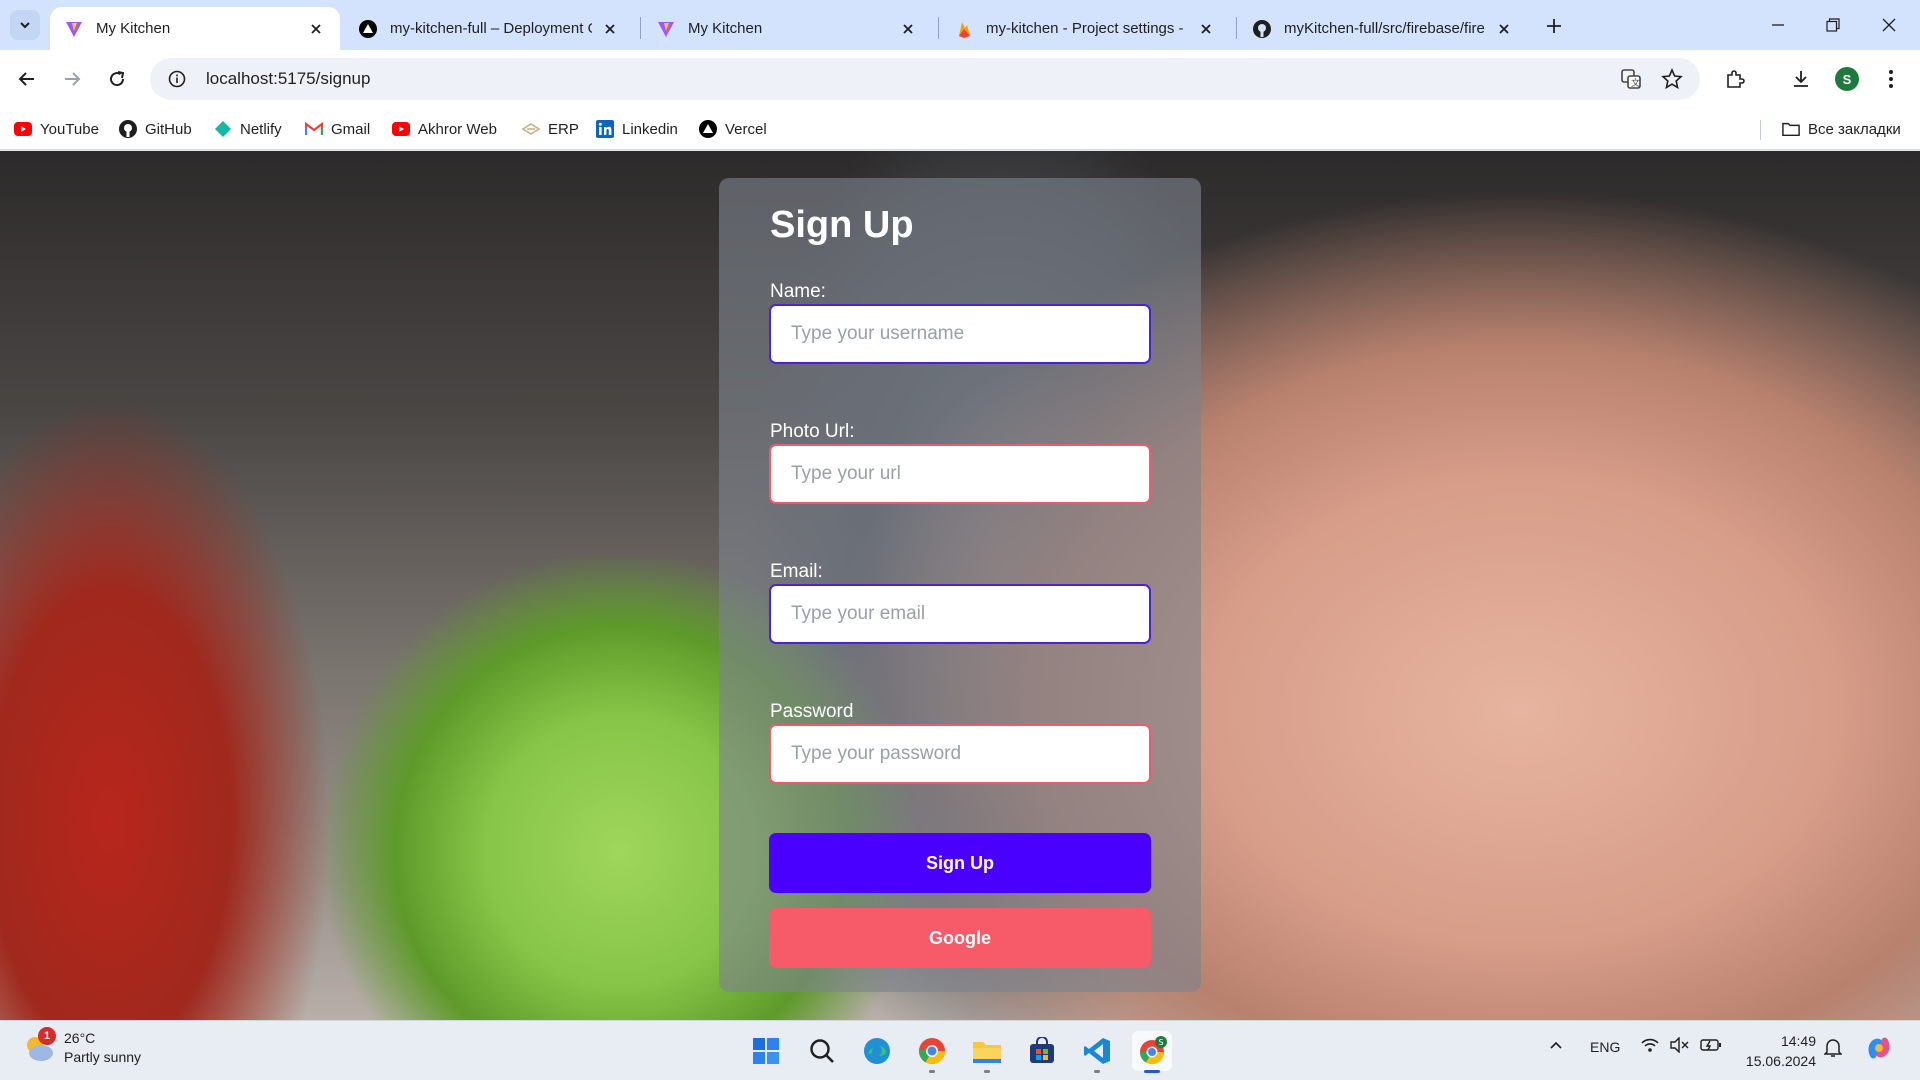 The width and height of the screenshot is (1920, 1080). Describe the element at coordinates (56, 129) in the screenshot. I see `bookmark-youtube: YouTube` at that location.